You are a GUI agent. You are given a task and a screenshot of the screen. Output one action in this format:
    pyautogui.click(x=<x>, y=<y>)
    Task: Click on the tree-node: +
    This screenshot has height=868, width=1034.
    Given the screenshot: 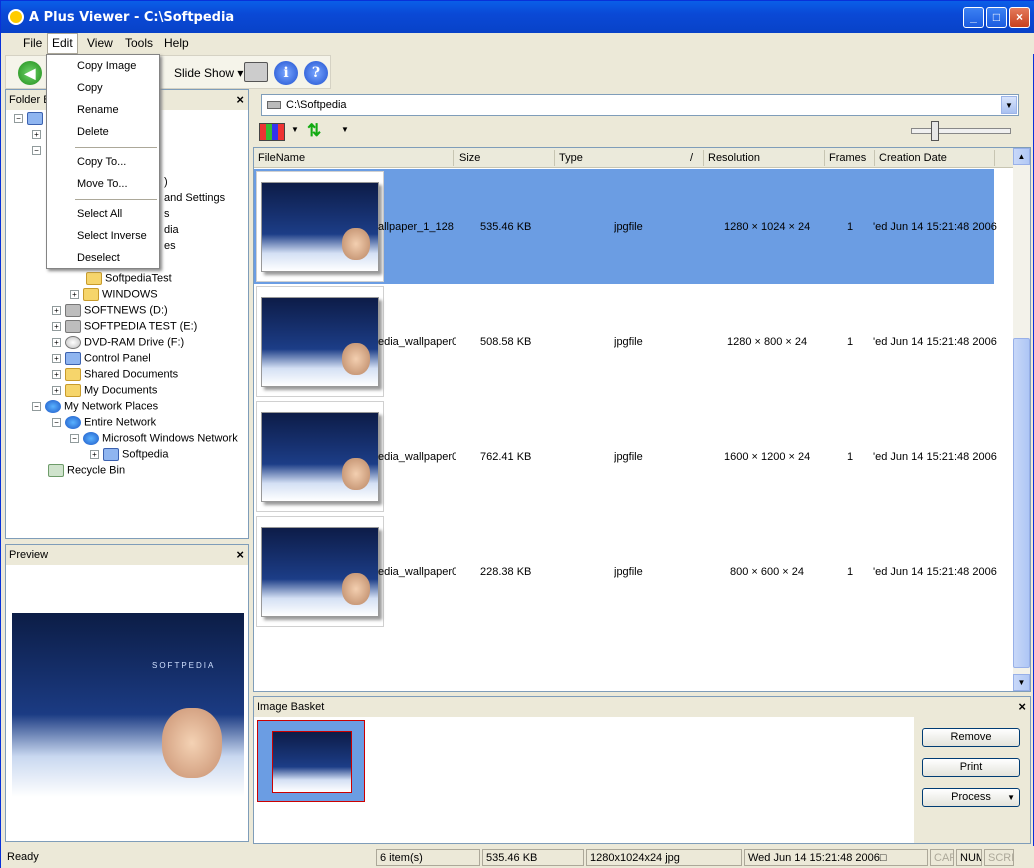 What is the action you would take?
    pyautogui.click(x=38, y=136)
    